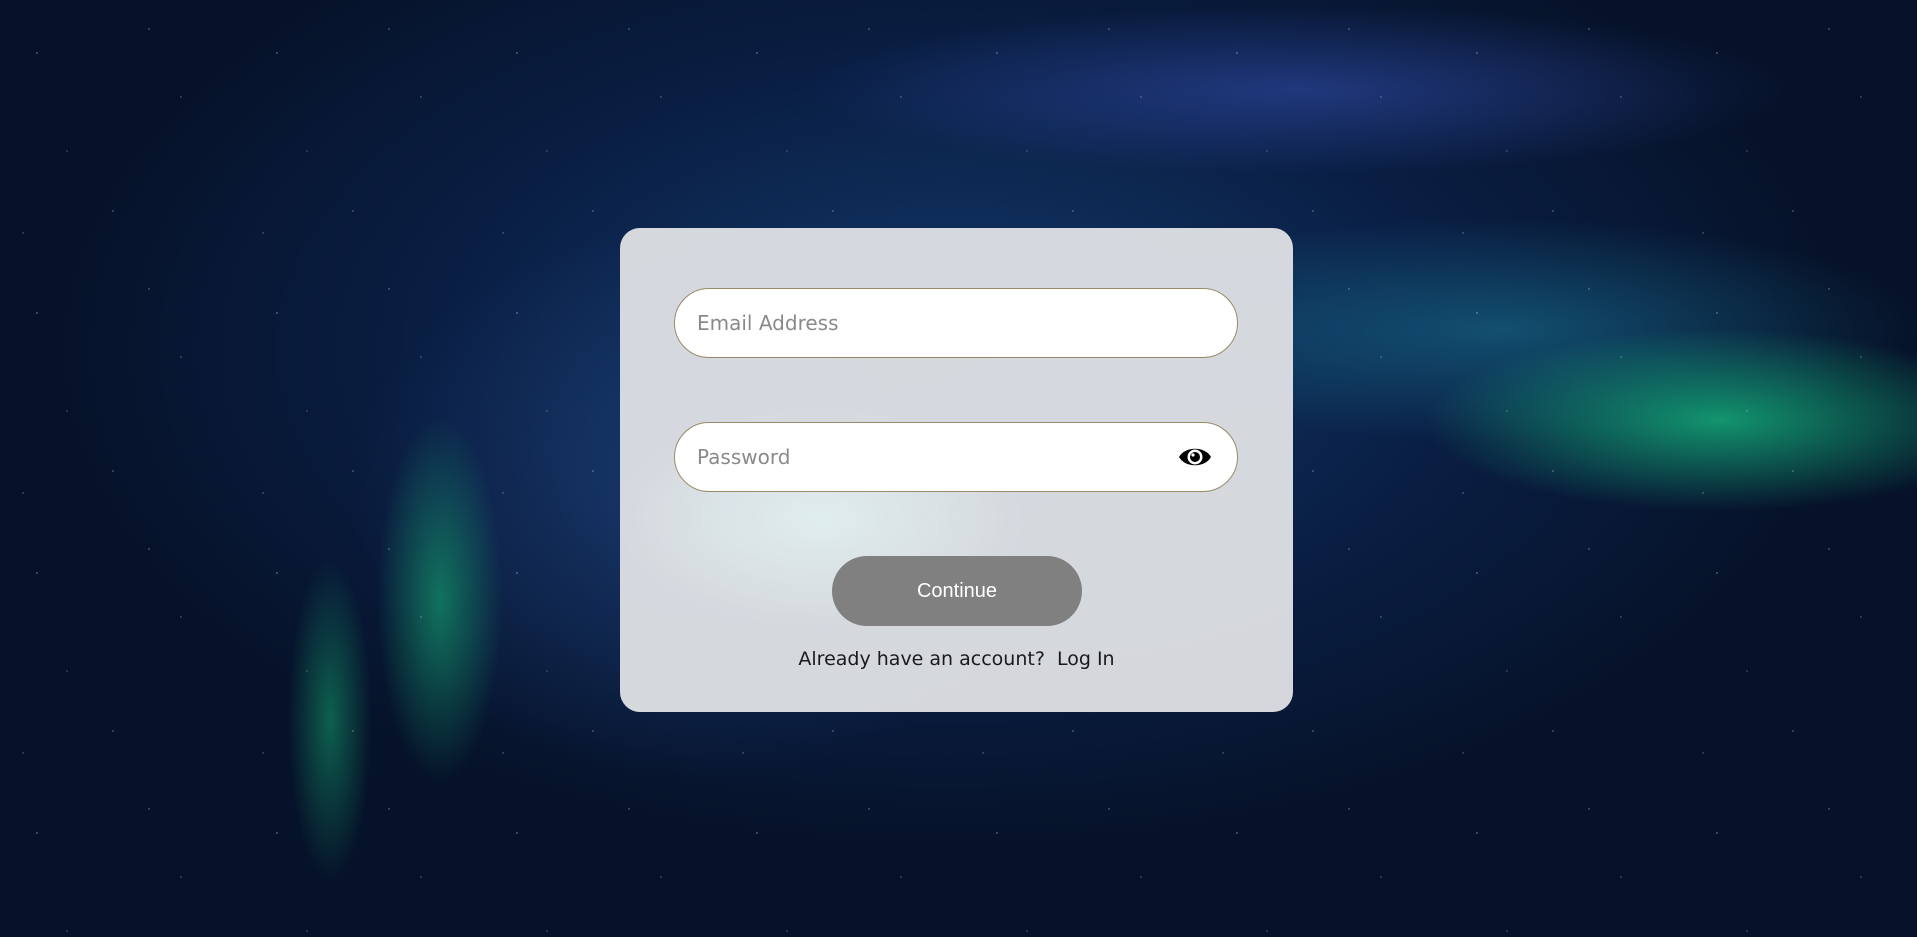  I want to click on login-prompt: Already have an account? Log In, so click(956, 659).